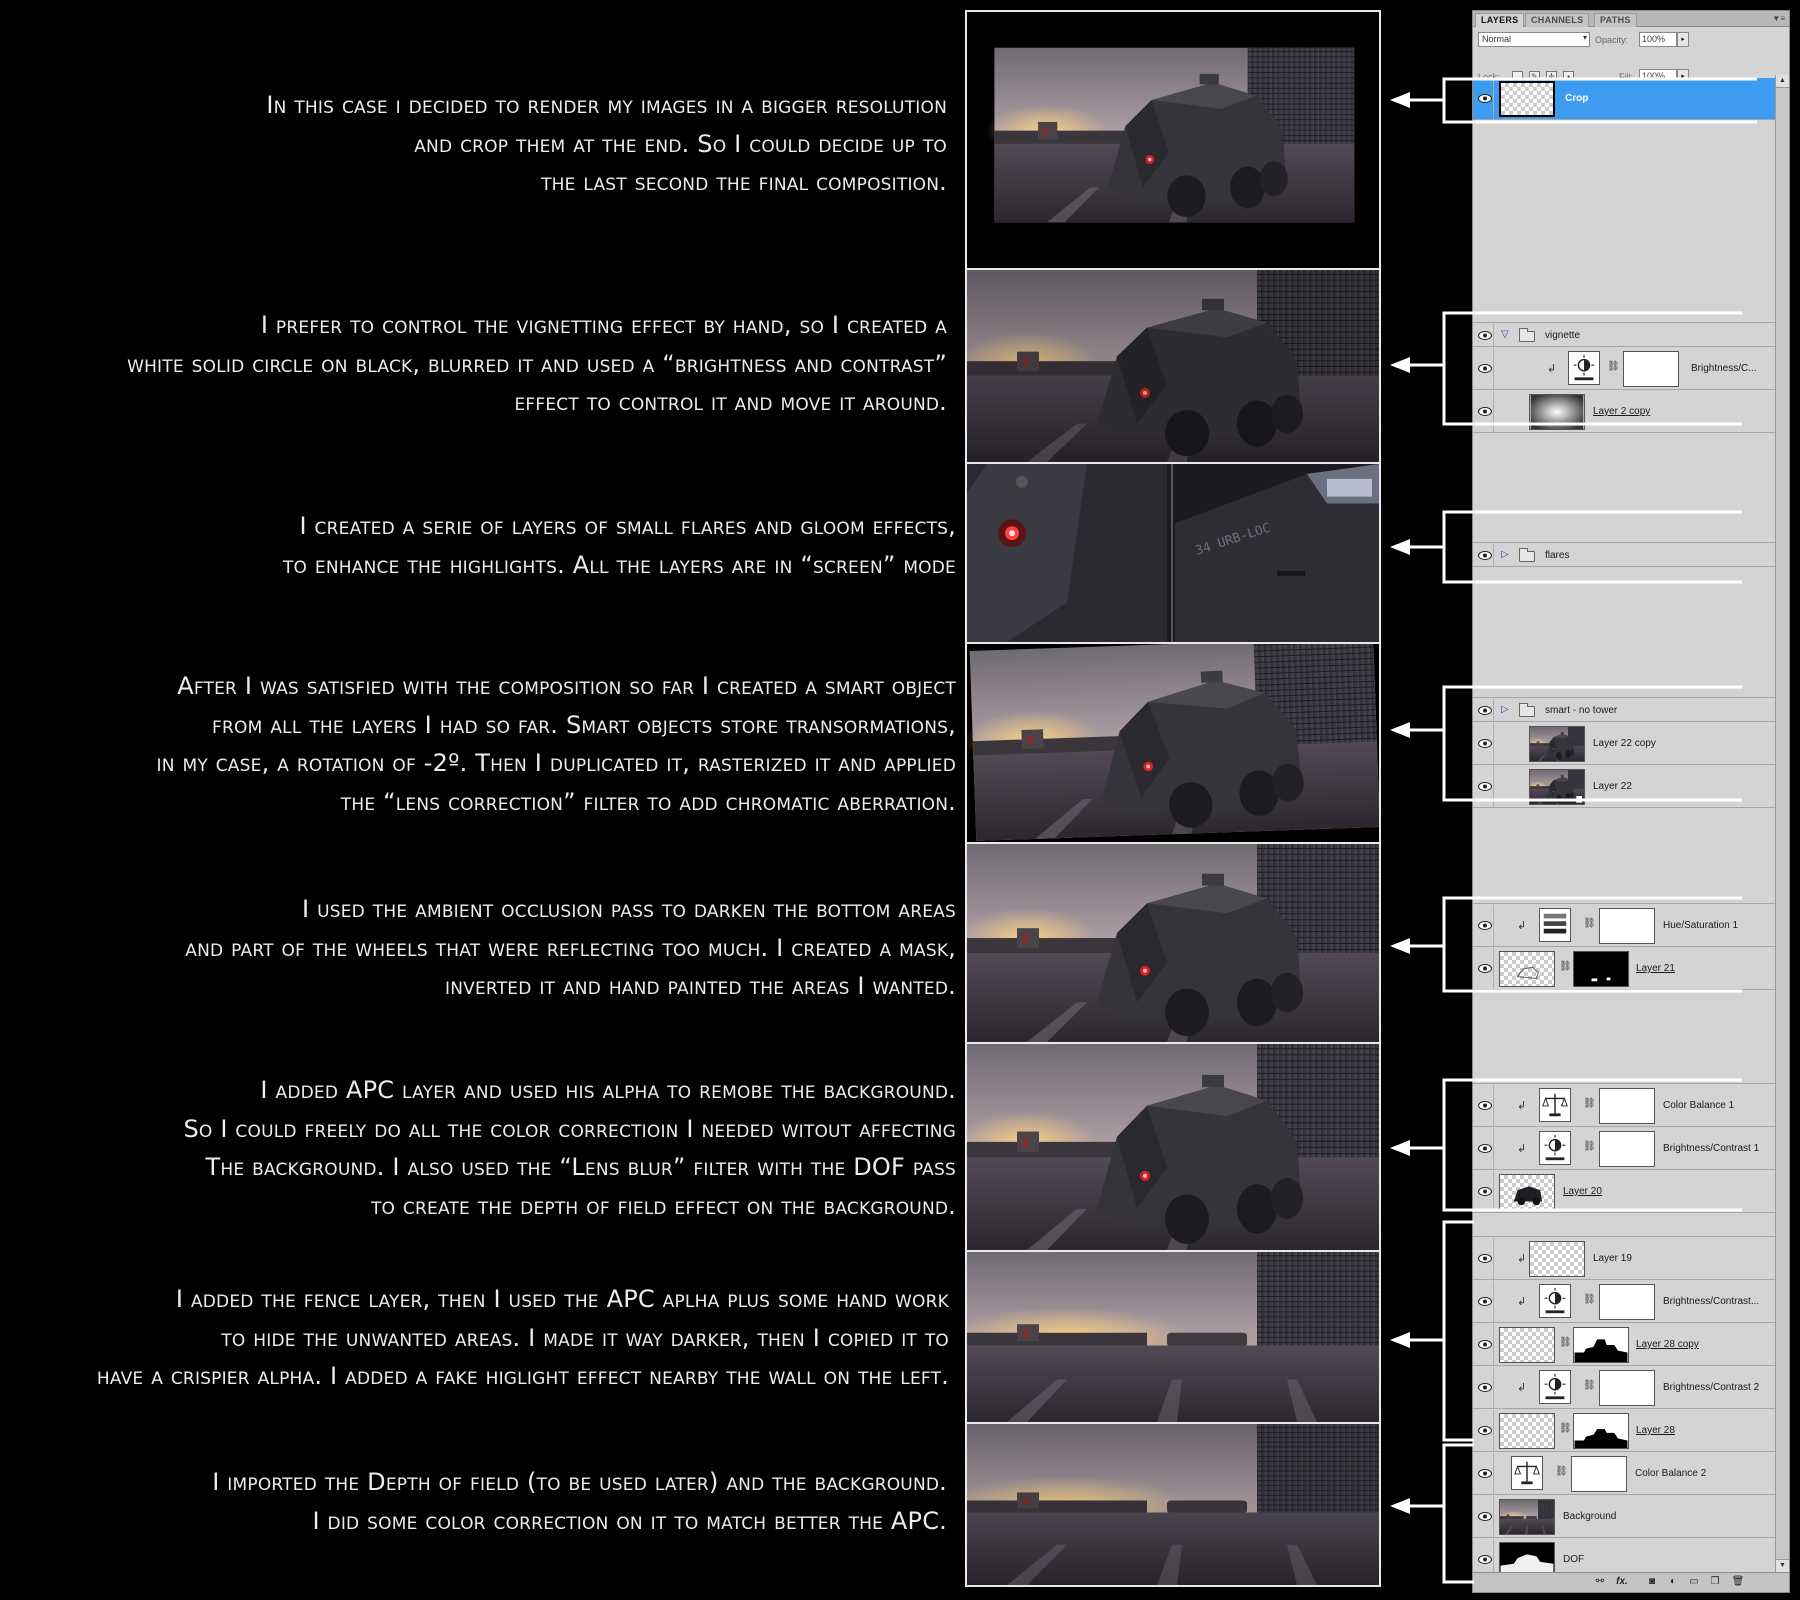  What do you see at coordinates (1500, 20) in the screenshot?
I see `tab-layers: LAYERS` at bounding box center [1500, 20].